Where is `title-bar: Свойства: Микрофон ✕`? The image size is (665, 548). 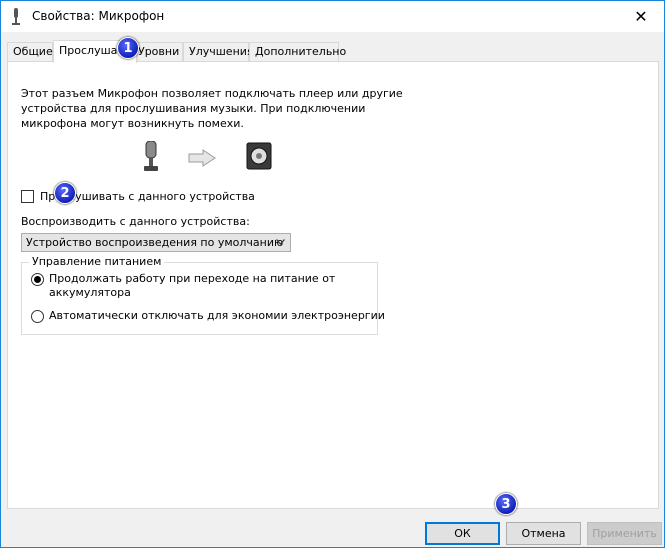
title-bar: Свойства: Микрофон ✕ is located at coordinates (332, 16).